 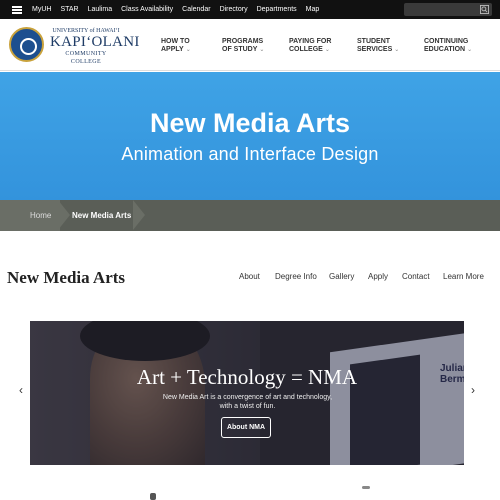 What do you see at coordinates (95, 42) in the screenshot?
I see `logo-college-name: KAPIʻOLANI` at bounding box center [95, 42].